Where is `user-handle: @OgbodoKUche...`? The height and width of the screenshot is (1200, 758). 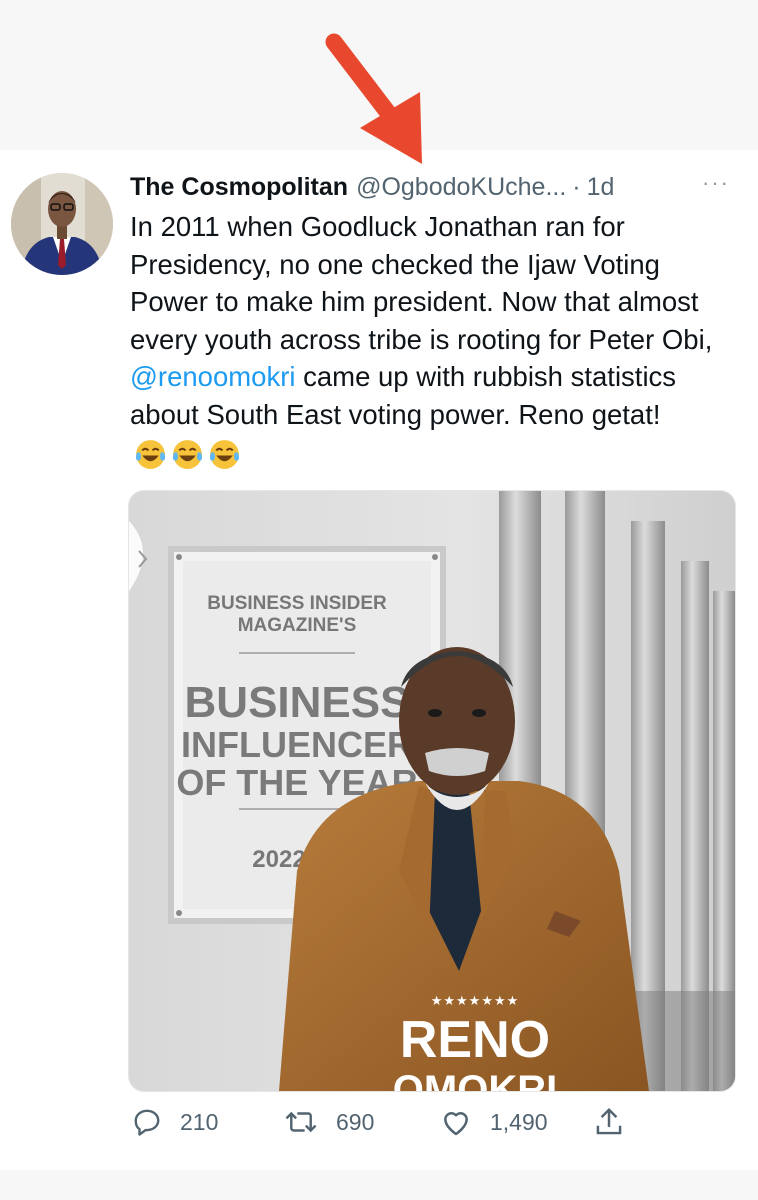 user-handle: @OgbodoKUche... is located at coordinates (461, 187).